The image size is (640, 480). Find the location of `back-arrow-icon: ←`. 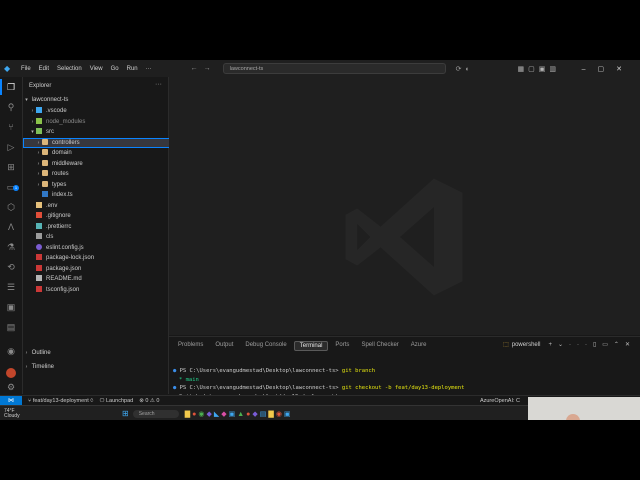

back-arrow-icon: ← is located at coordinates (197, 68).